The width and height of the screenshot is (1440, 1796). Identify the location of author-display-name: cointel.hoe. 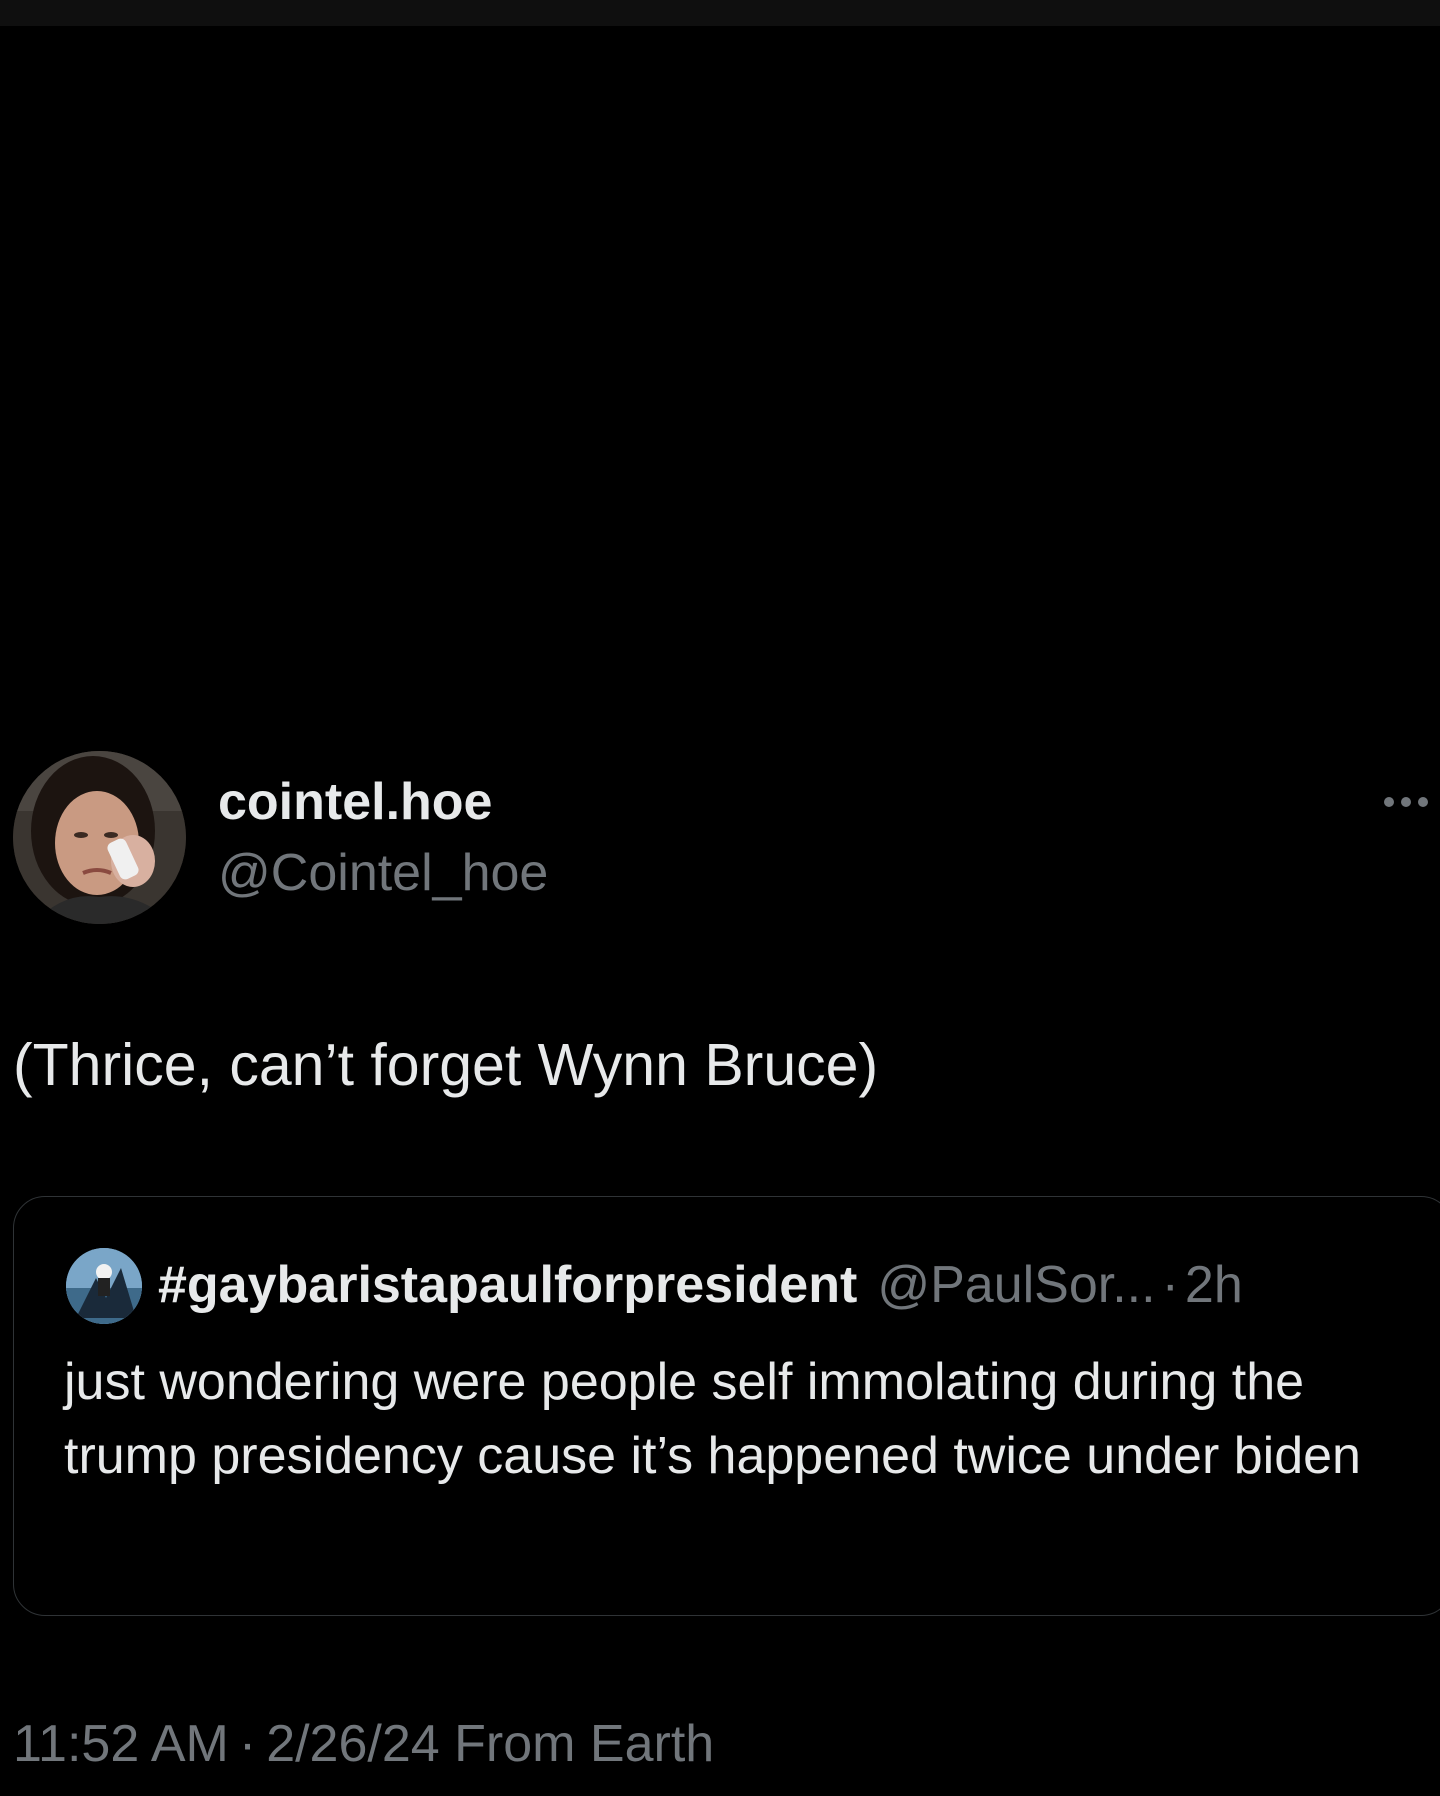
(355, 802).